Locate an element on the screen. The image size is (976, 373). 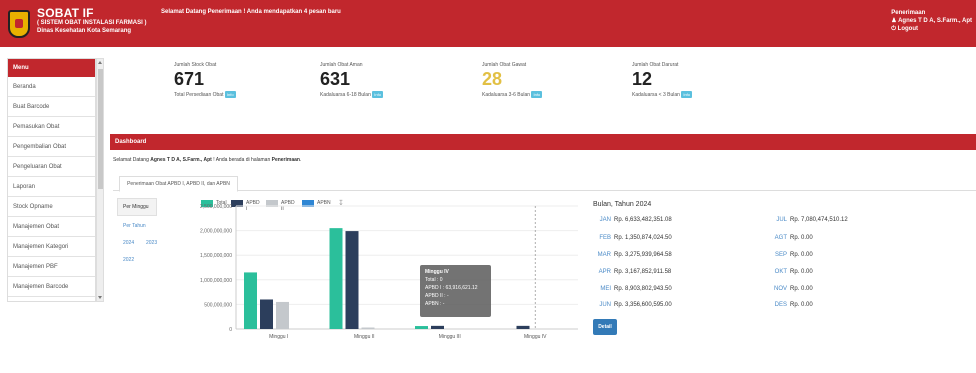
month-value: Rp. 8,903,802,943.50 is located at coordinates (643, 289).